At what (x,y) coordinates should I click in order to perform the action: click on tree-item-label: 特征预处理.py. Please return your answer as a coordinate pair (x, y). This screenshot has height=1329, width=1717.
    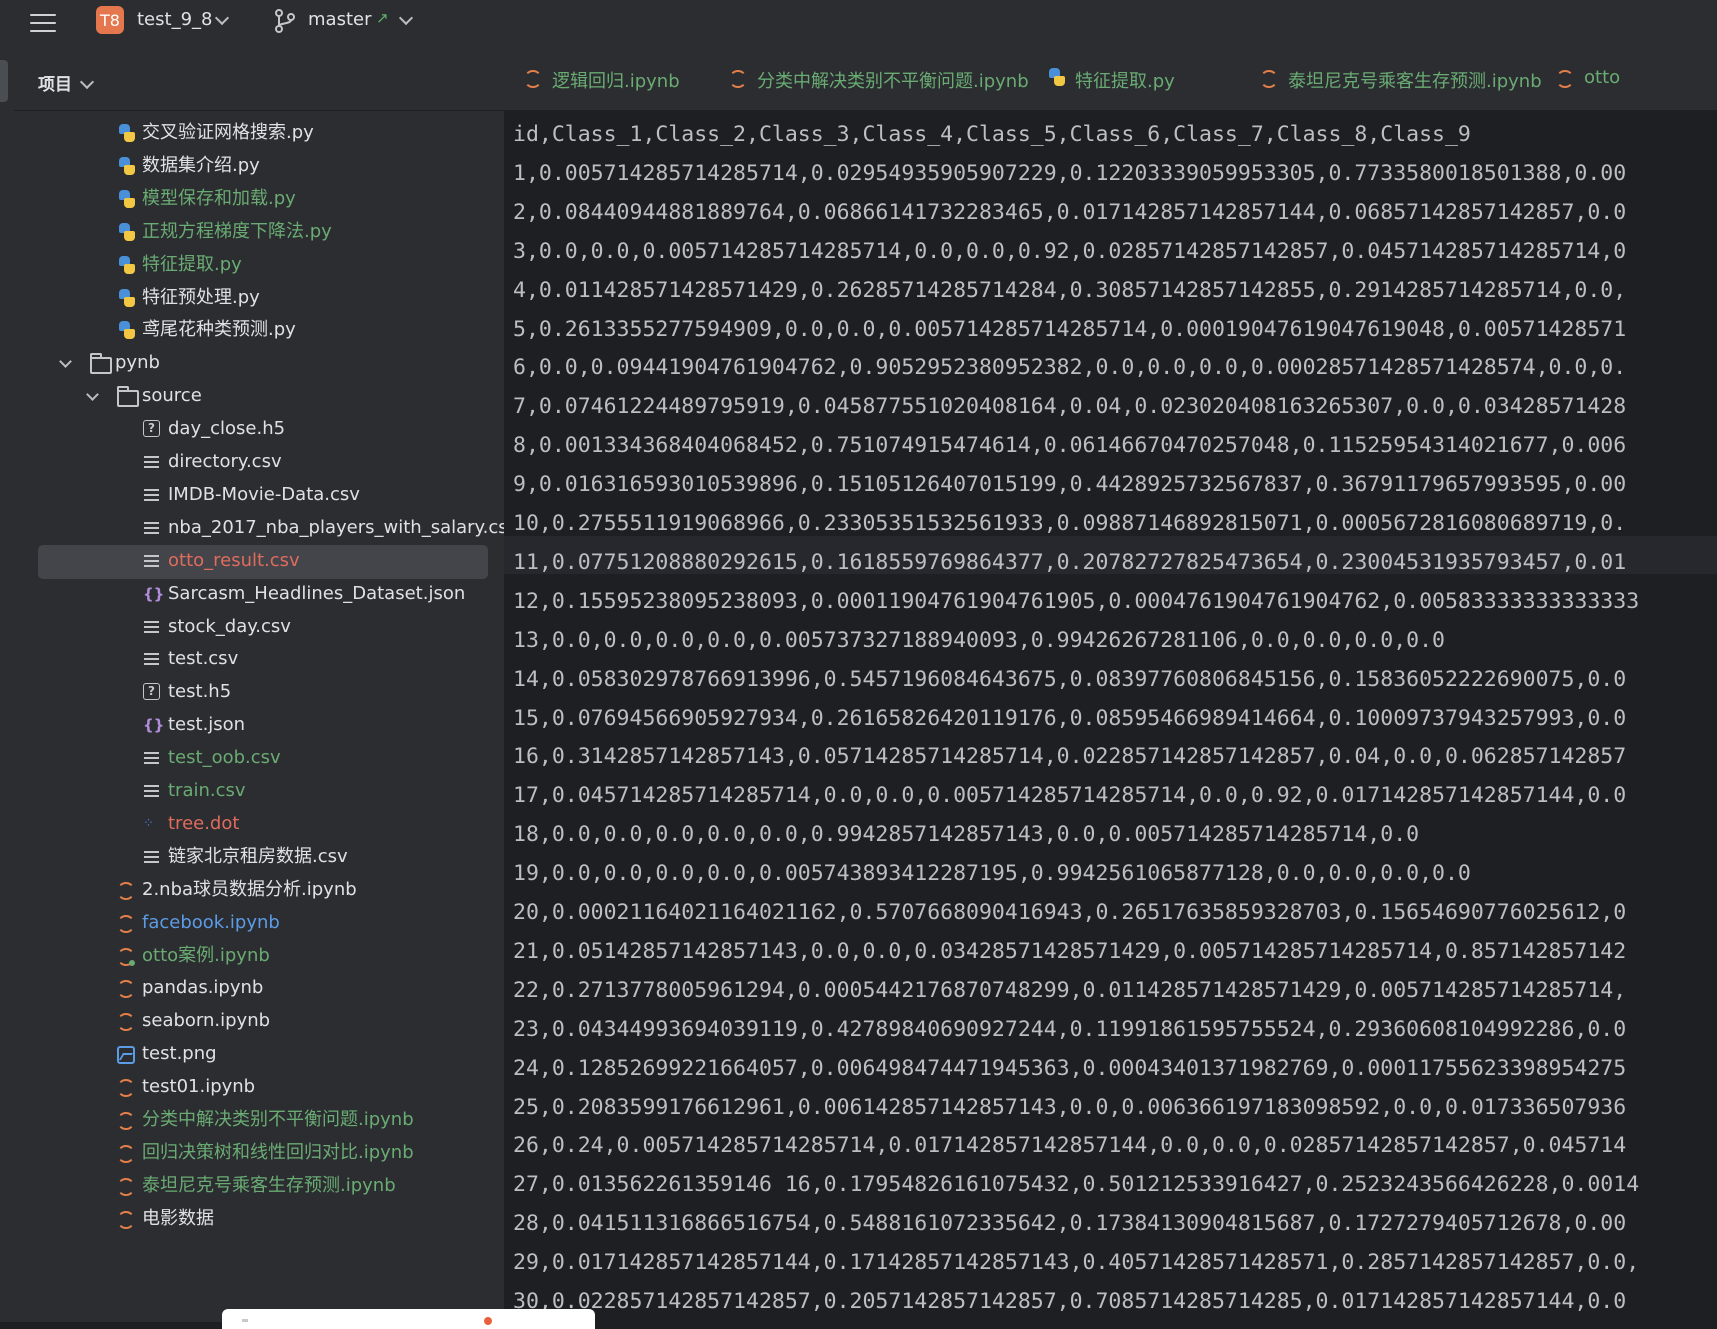
    Looking at the image, I should click on (201, 297).